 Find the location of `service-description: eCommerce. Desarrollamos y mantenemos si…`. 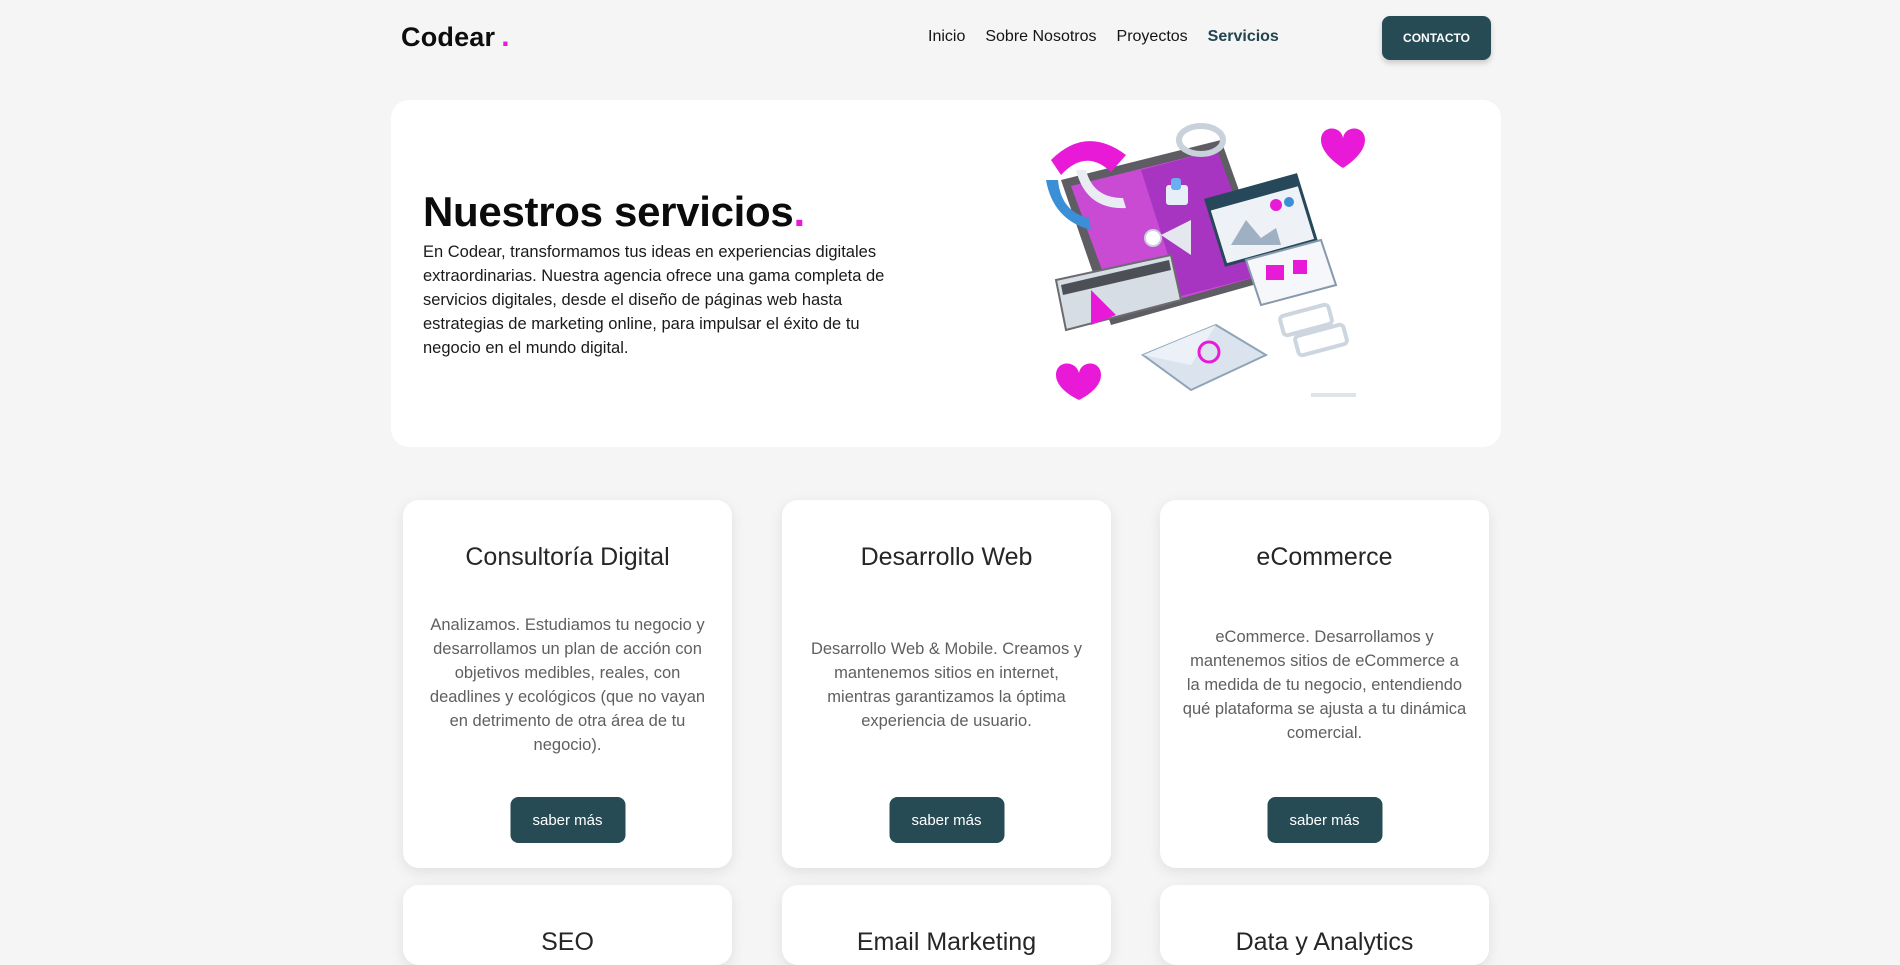

service-description: eCommerce. Desarrollamos y mantenemos si… is located at coordinates (1324, 685).